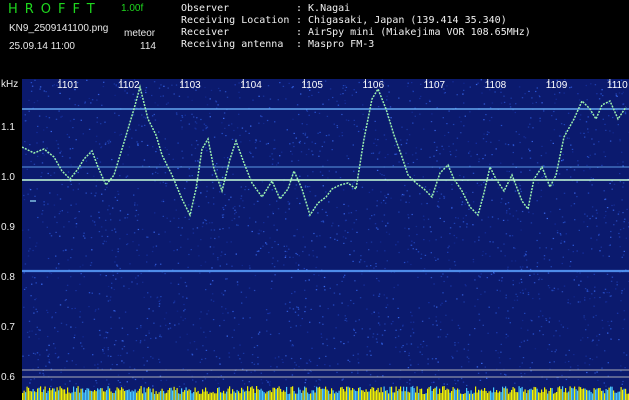 The image size is (629, 400). What do you see at coordinates (59, 28) in the screenshot?
I see `file-name: KN9_2509141100.png` at bounding box center [59, 28].